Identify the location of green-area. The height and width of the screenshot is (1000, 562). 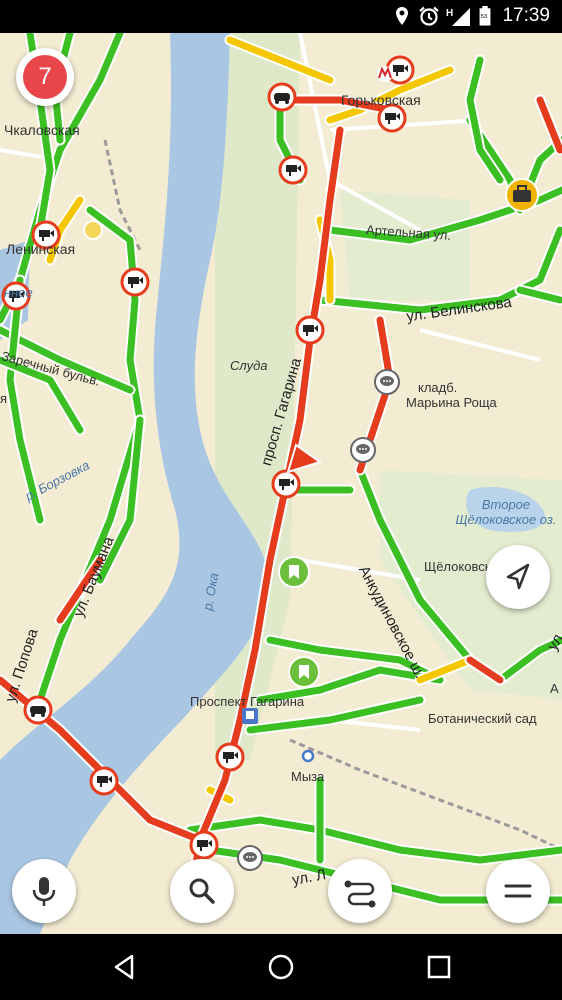
(405, 245).